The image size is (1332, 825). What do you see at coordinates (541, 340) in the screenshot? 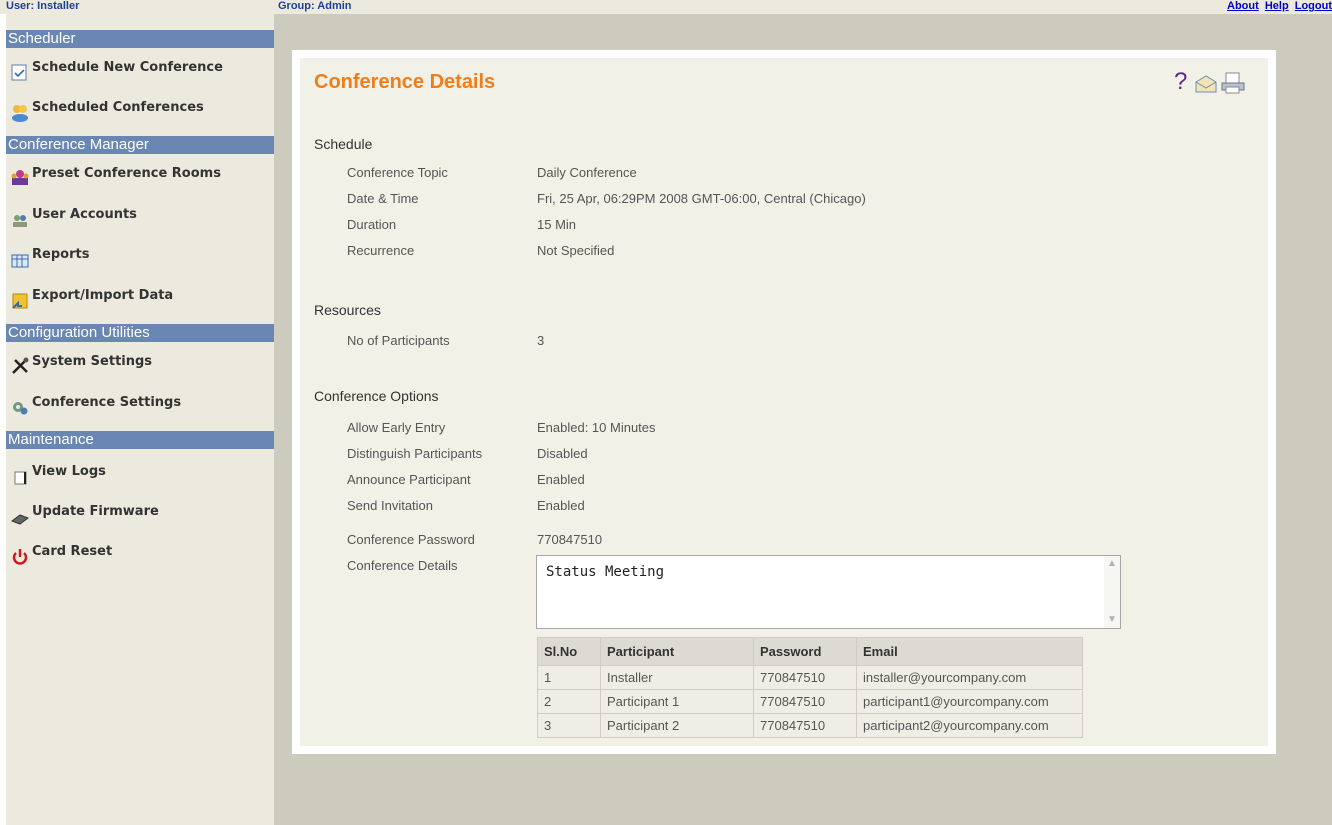
I see `participants-count-value: 3` at bounding box center [541, 340].